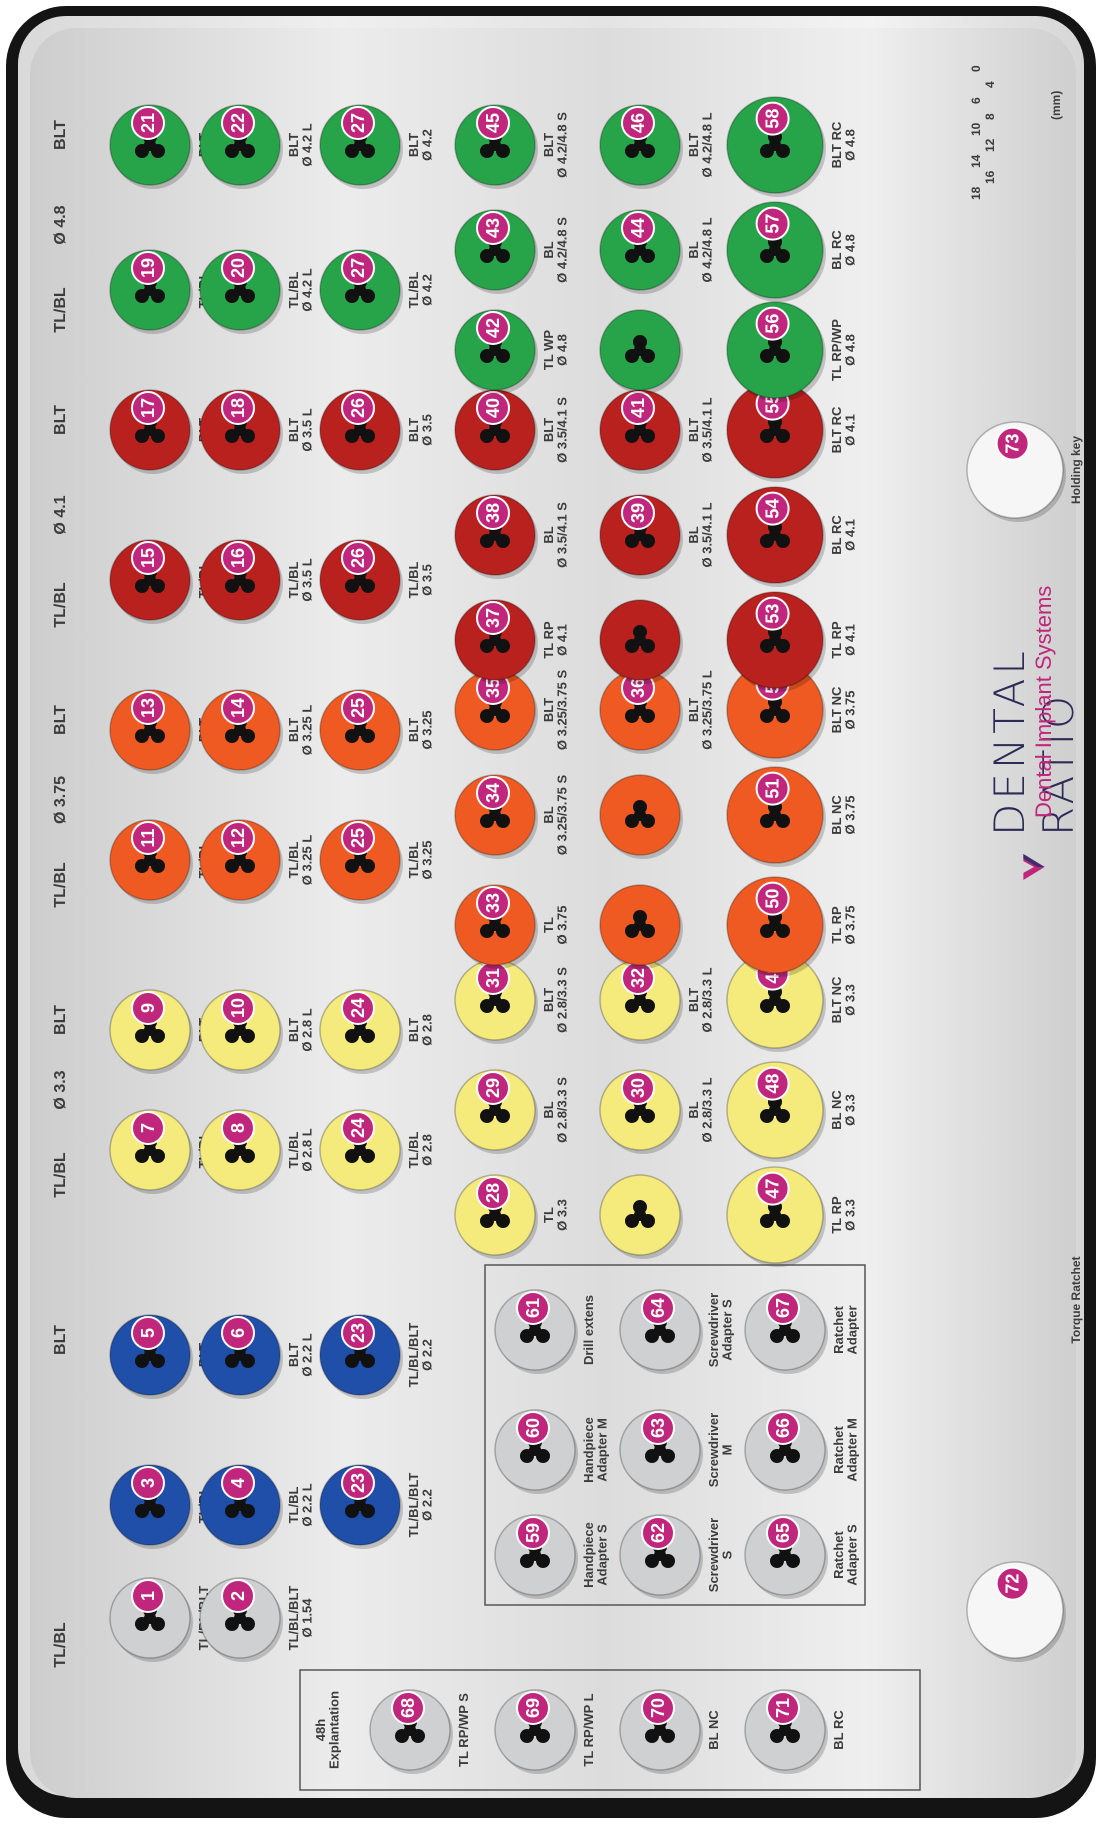 The height and width of the screenshot is (1827, 1105). What do you see at coordinates (783, 1533) in the screenshot?
I see `number-badge-text: 65` at bounding box center [783, 1533].